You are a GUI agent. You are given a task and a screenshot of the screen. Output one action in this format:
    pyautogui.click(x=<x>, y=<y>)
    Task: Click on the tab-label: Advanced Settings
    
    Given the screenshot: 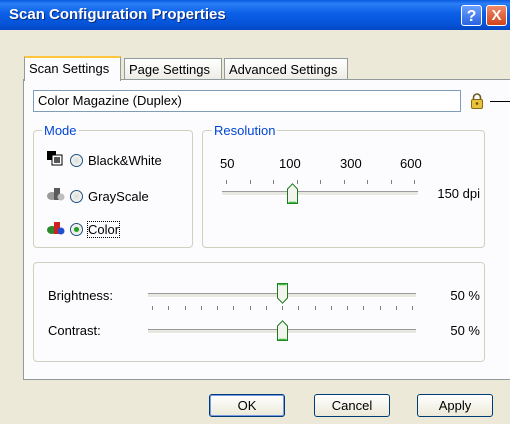 What is the action you would take?
    pyautogui.click(x=283, y=69)
    